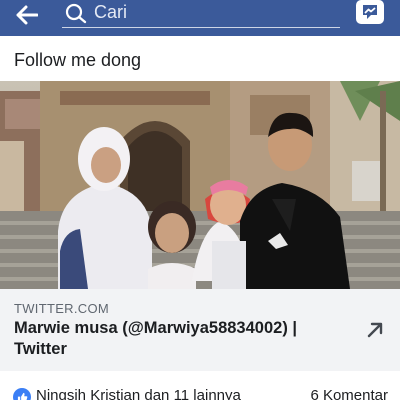  I want to click on thumbs-up-icon, so click(22, 396).